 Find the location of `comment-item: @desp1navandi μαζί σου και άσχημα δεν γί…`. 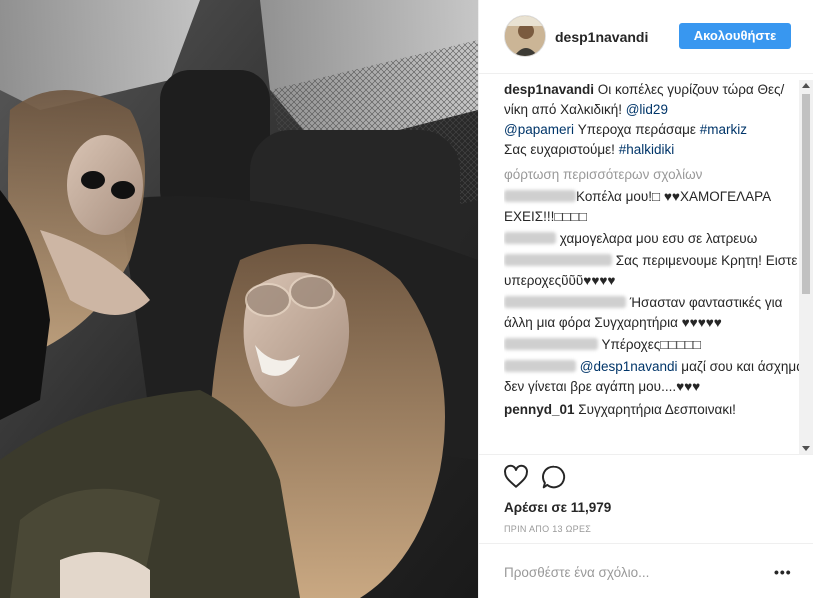

comment-item: @desp1navandi μαζί σου και άσχημα δεν γί… is located at coordinates (654, 377).